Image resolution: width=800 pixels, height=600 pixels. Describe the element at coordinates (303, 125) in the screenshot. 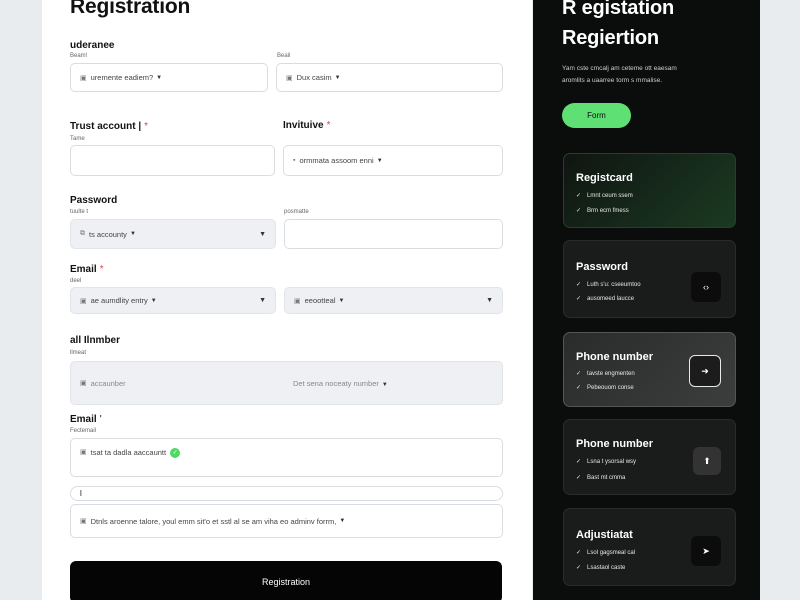

I see `label-text: Invituive` at that location.